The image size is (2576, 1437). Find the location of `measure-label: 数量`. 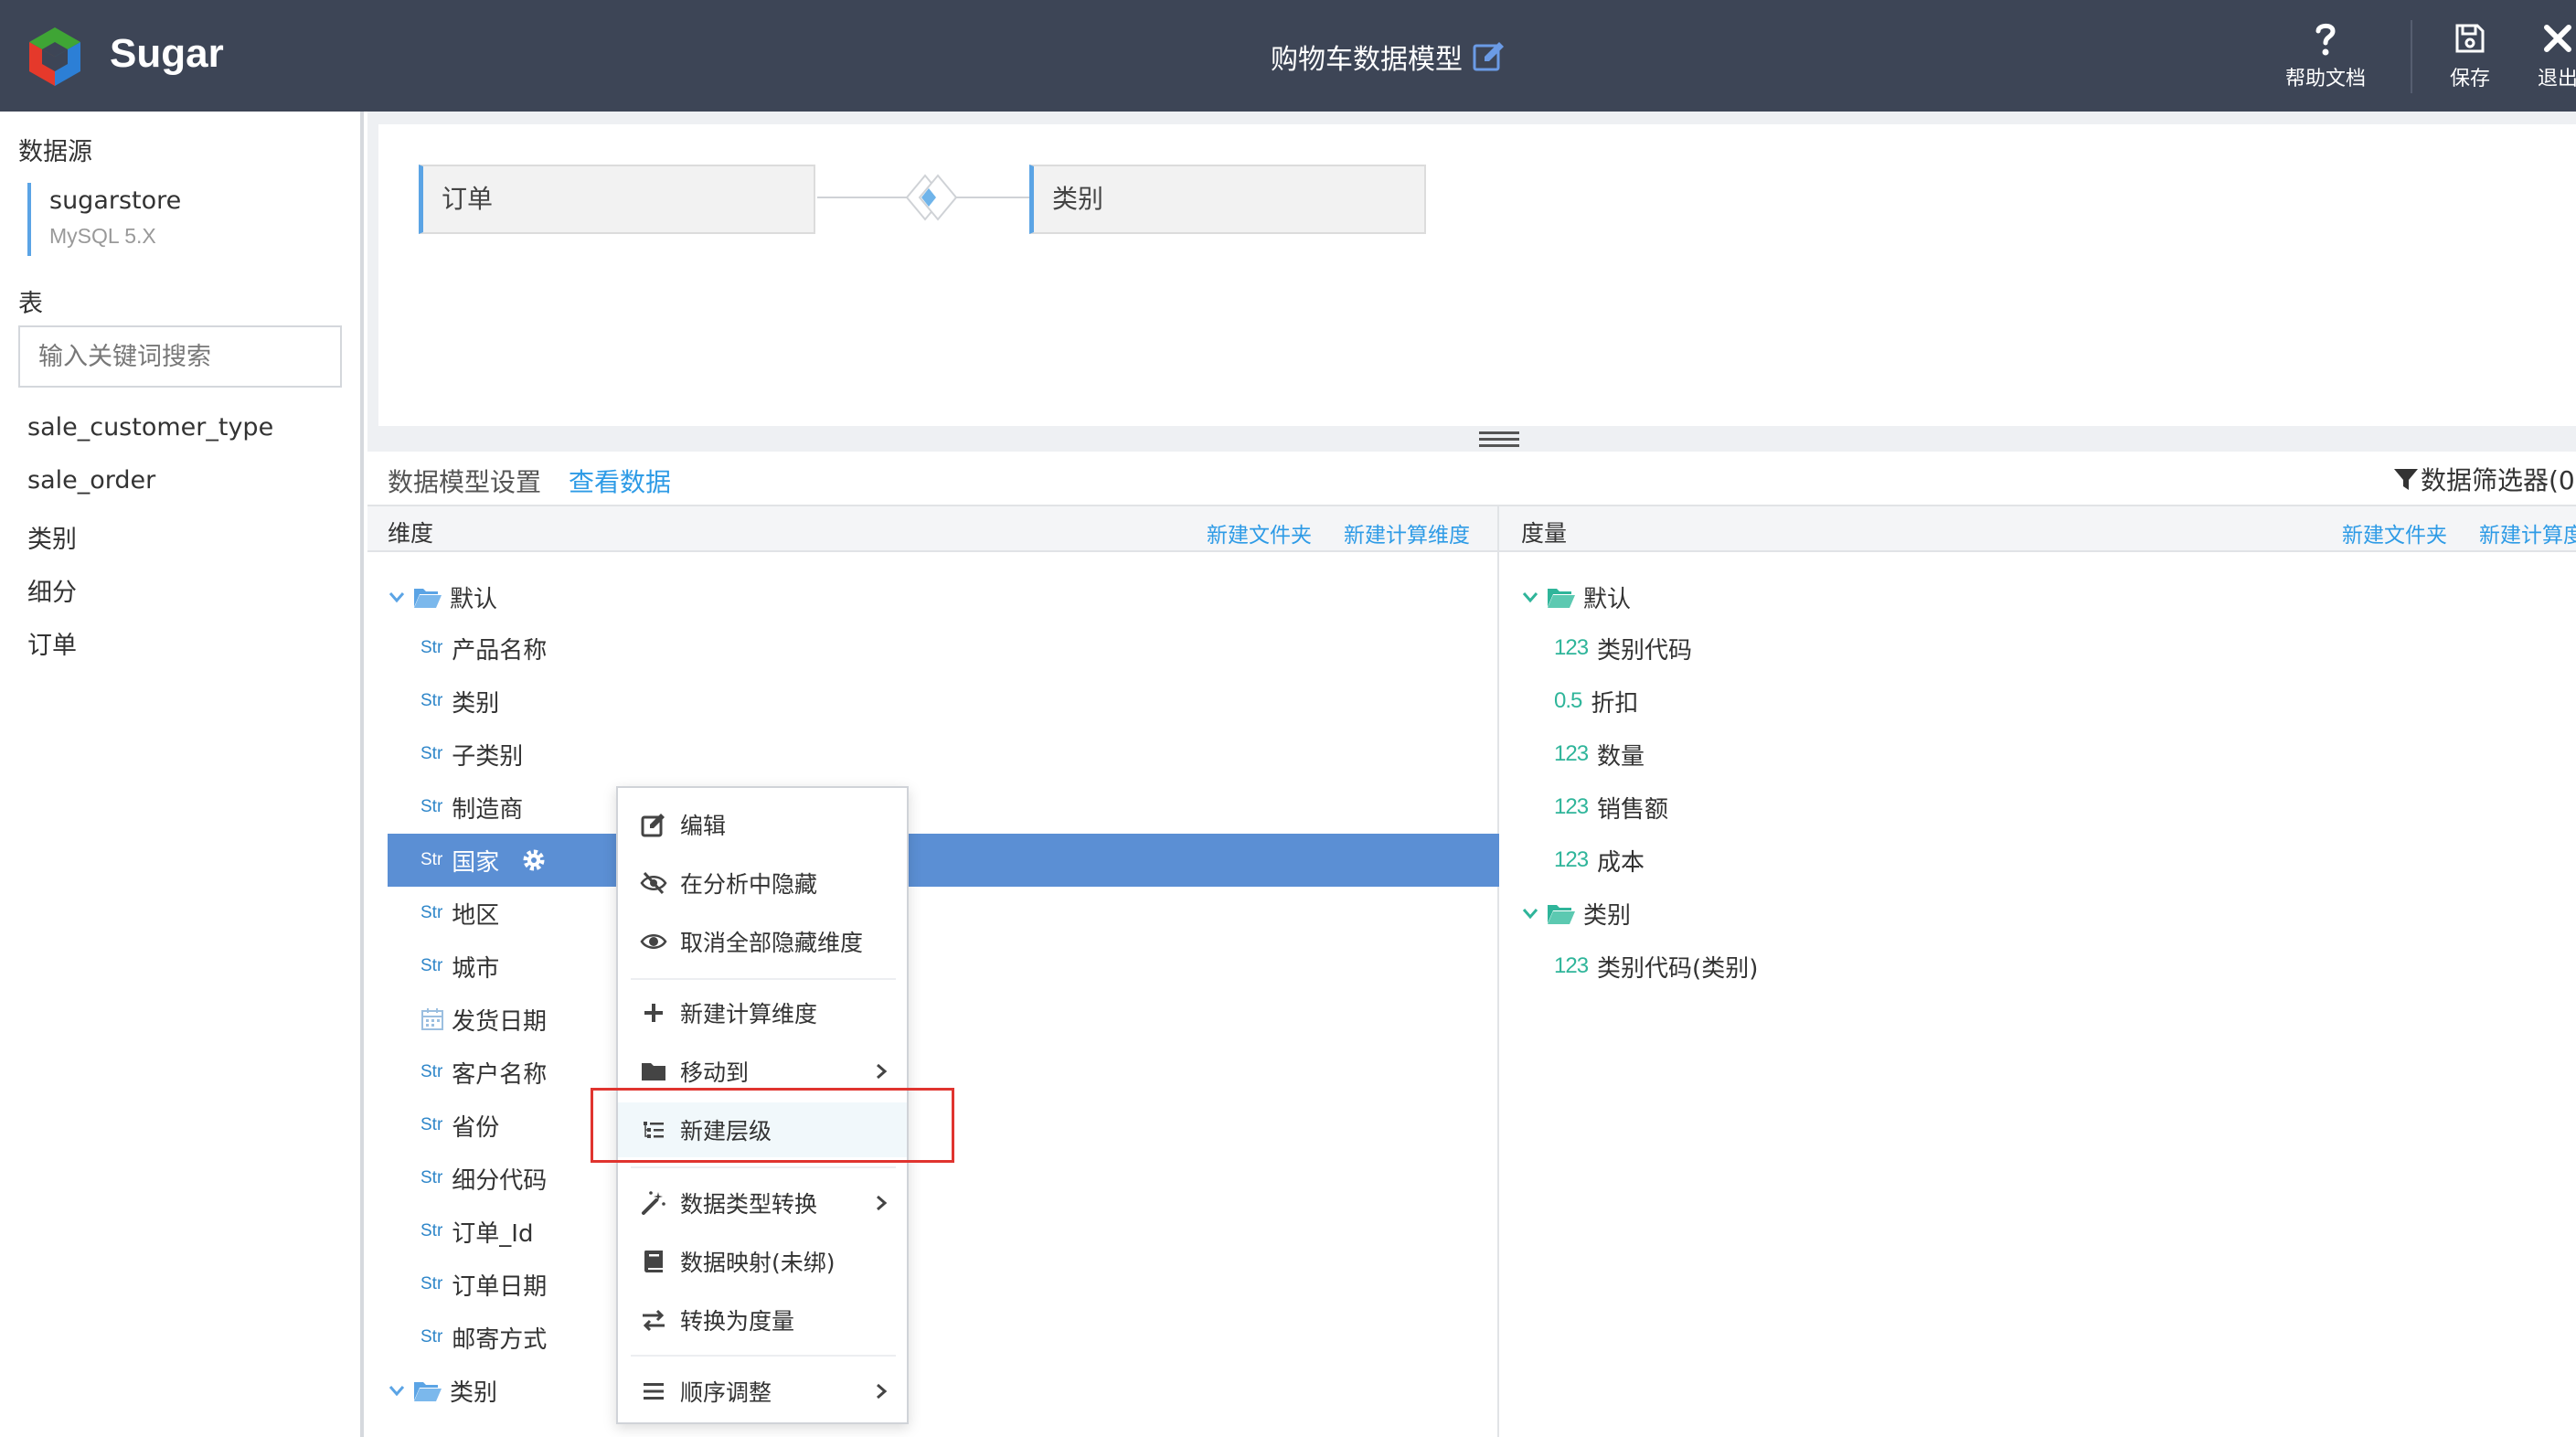

measure-label: 数量 is located at coordinates (1621, 756).